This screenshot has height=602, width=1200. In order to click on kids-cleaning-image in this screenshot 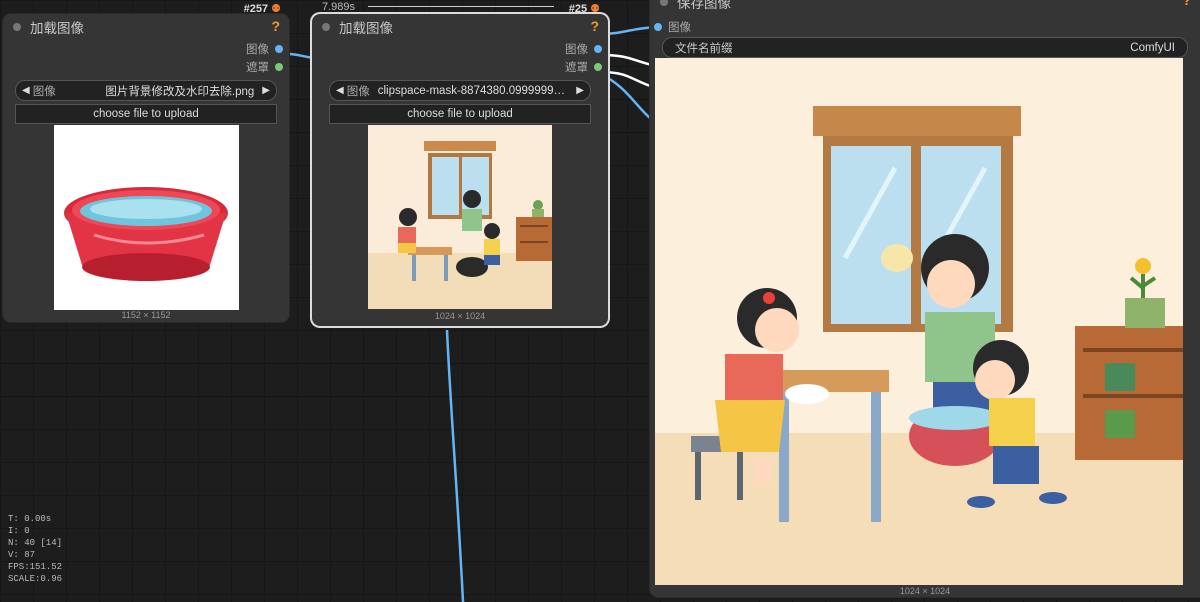, I will do `click(460, 217)`.